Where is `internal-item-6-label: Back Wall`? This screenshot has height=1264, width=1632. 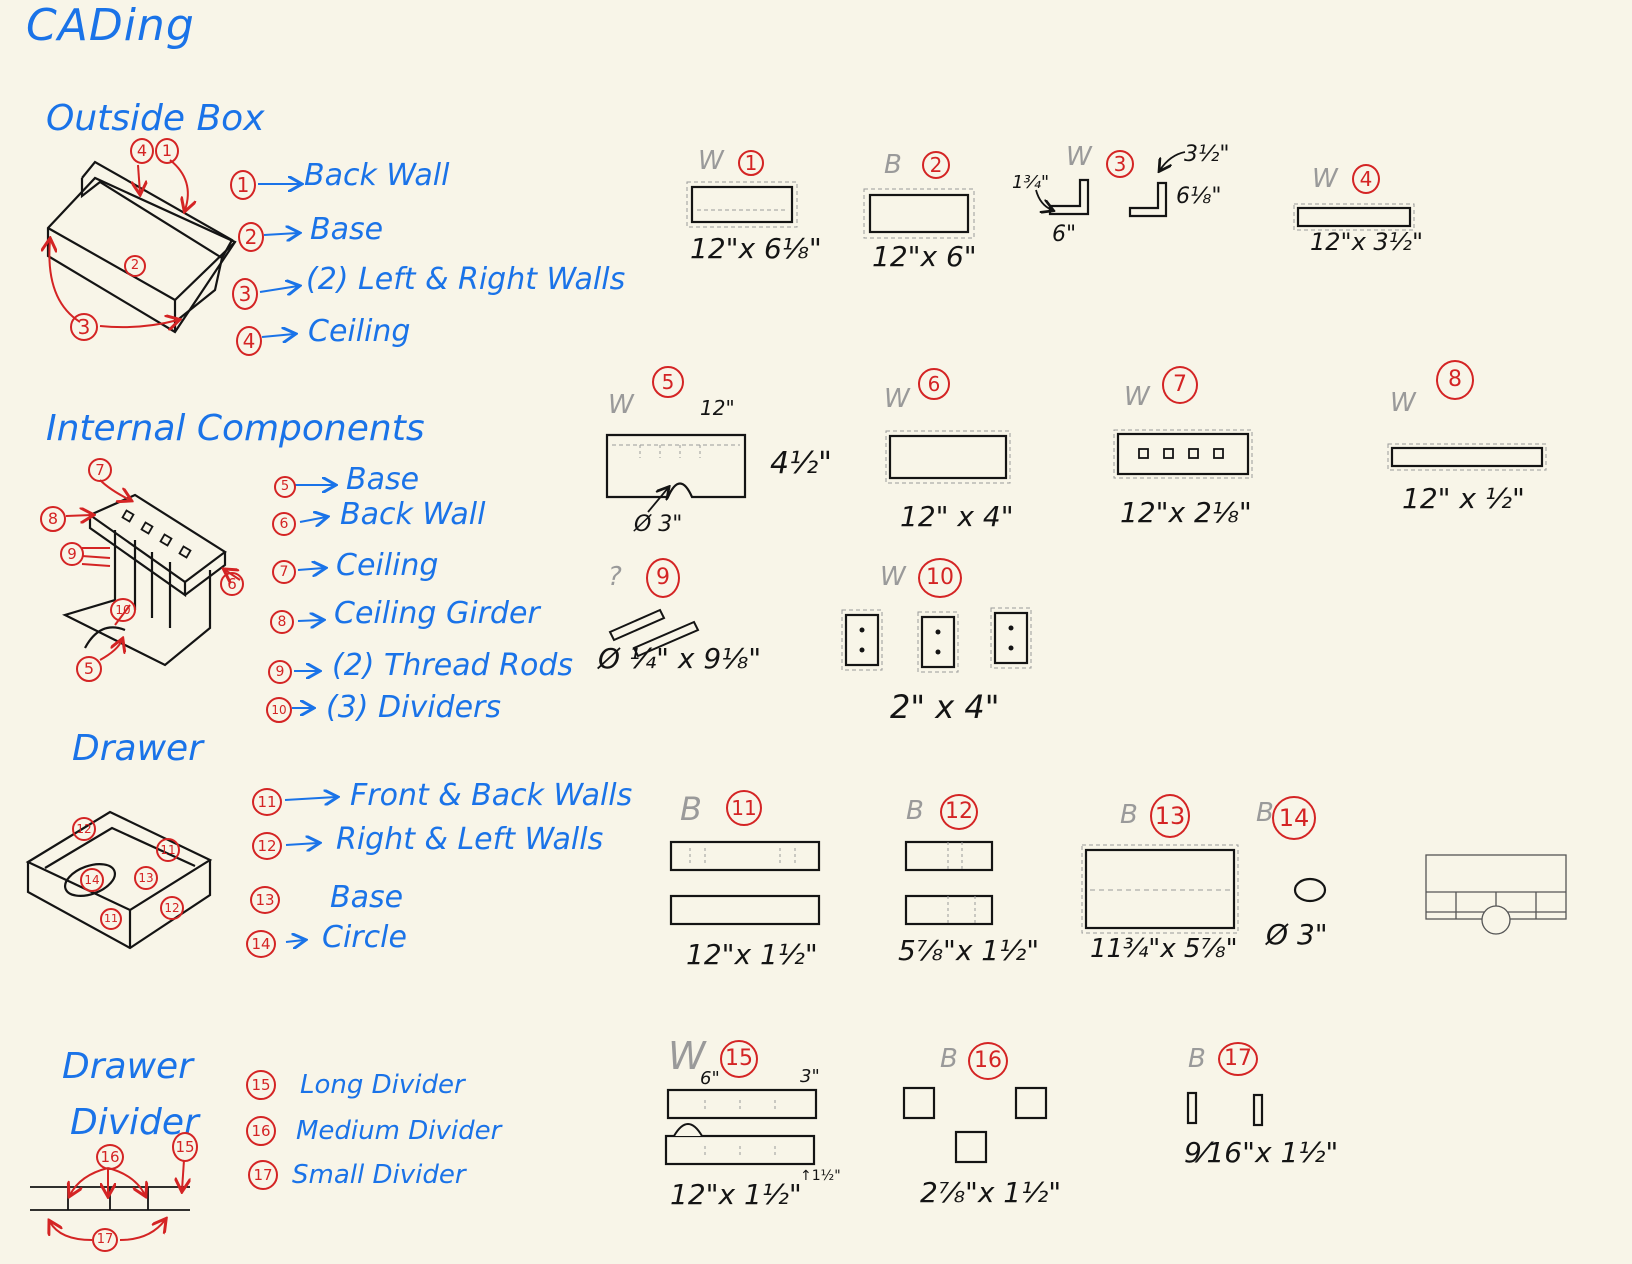 internal-item-6-label: Back Wall is located at coordinates (413, 514).